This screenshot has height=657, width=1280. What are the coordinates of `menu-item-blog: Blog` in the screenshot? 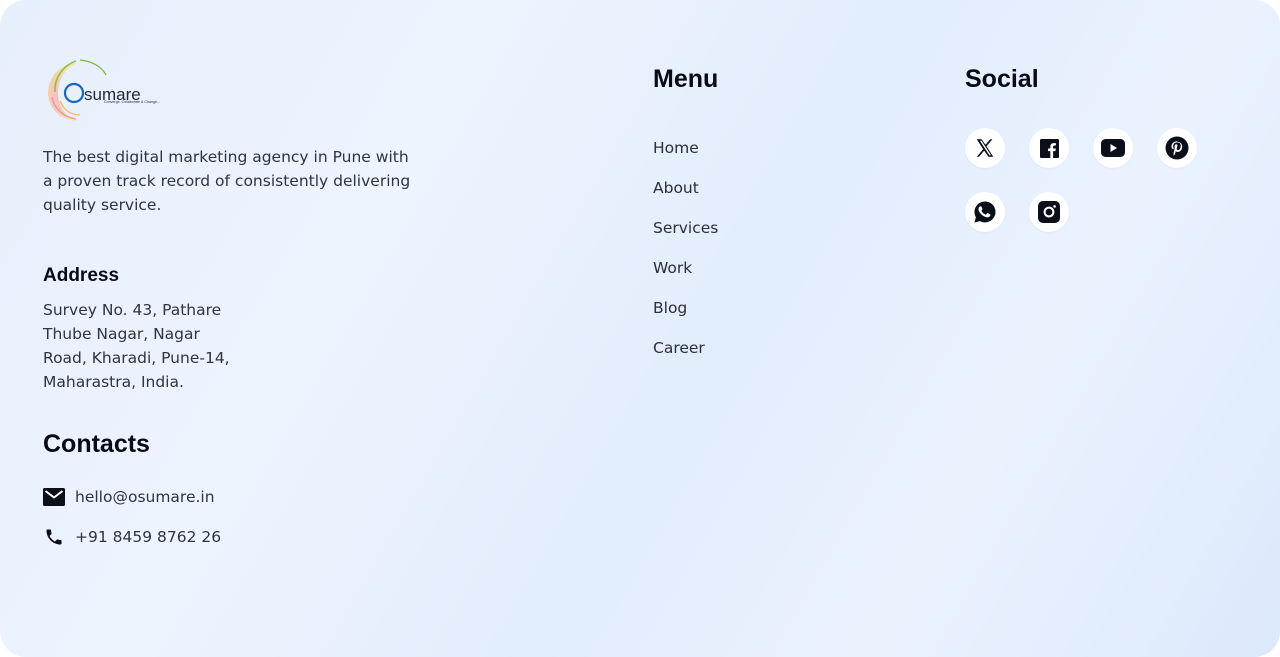 It's located at (685, 317).